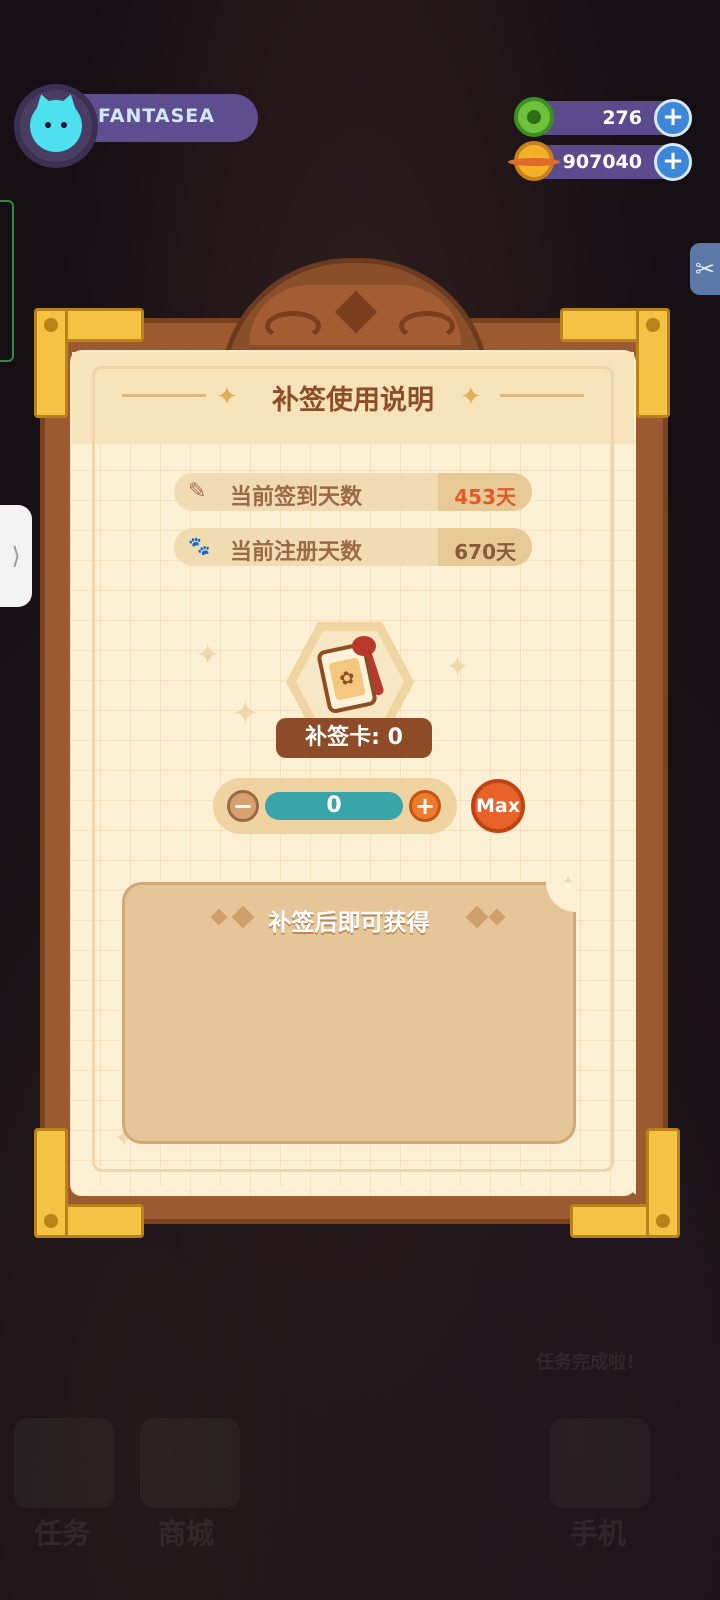  I want to click on paw-icon: 🐾, so click(199, 546).